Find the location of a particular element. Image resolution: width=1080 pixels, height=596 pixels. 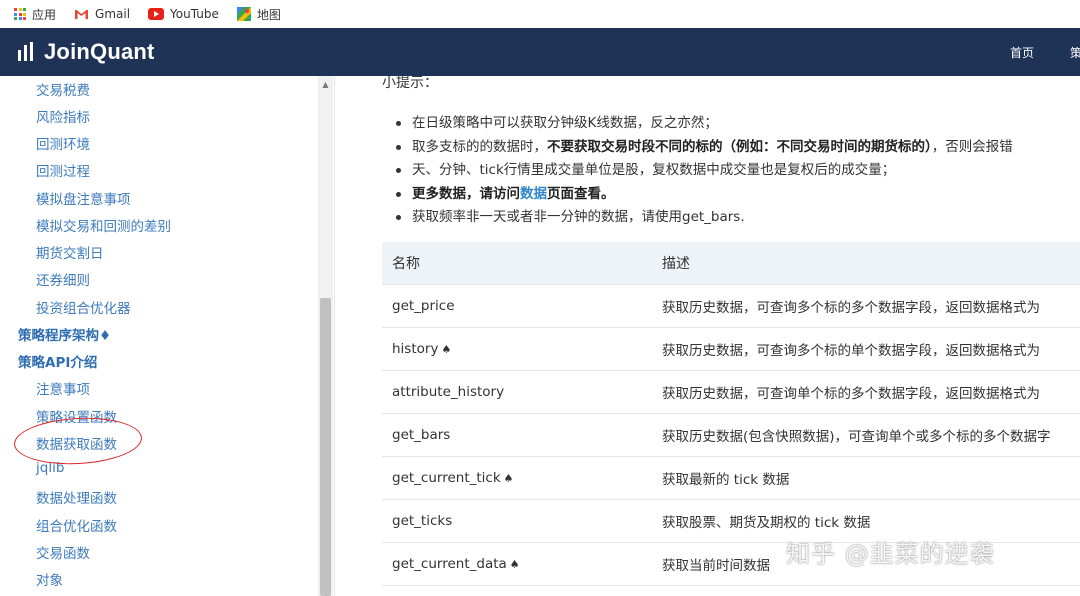

tip-bold-text: 更多数据，请访问 is located at coordinates (466, 193).